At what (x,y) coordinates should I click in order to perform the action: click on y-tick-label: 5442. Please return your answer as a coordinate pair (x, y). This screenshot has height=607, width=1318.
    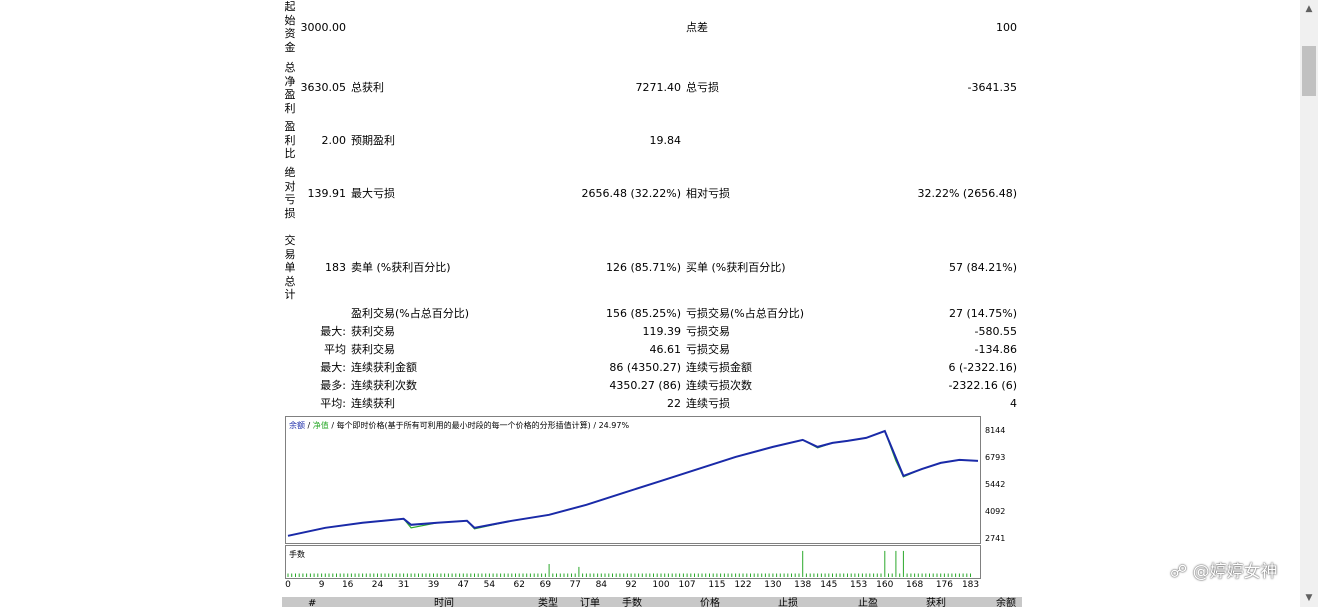
    Looking at the image, I should click on (995, 484).